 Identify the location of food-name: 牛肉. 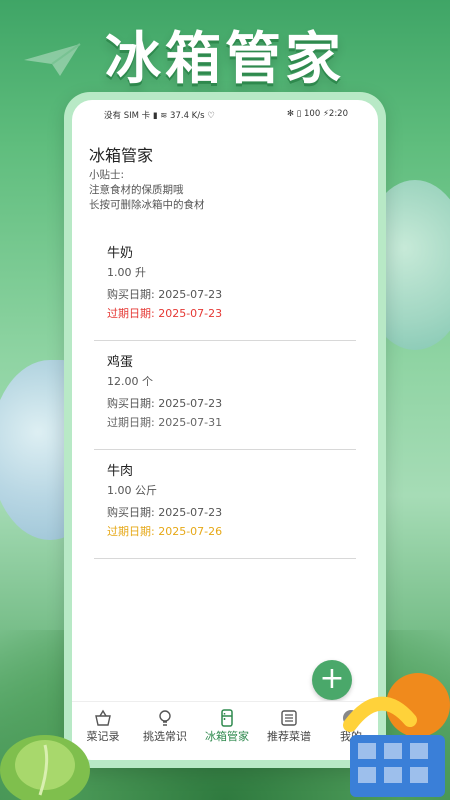
(120, 471).